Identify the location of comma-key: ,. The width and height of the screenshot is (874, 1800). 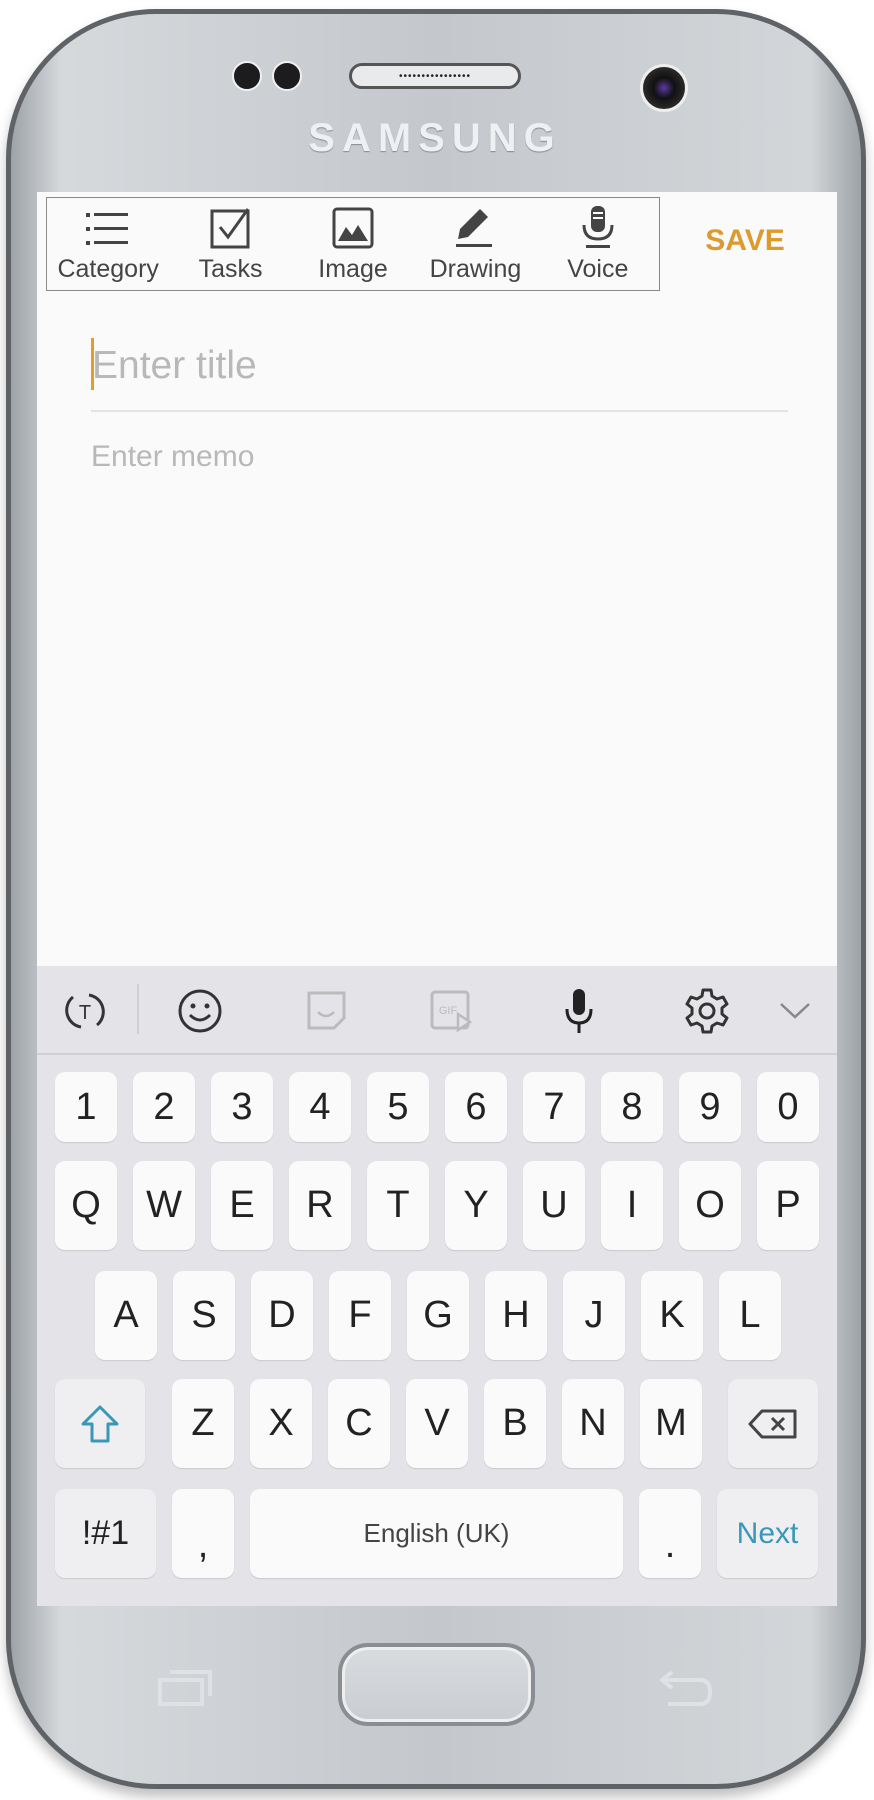
(203, 1533).